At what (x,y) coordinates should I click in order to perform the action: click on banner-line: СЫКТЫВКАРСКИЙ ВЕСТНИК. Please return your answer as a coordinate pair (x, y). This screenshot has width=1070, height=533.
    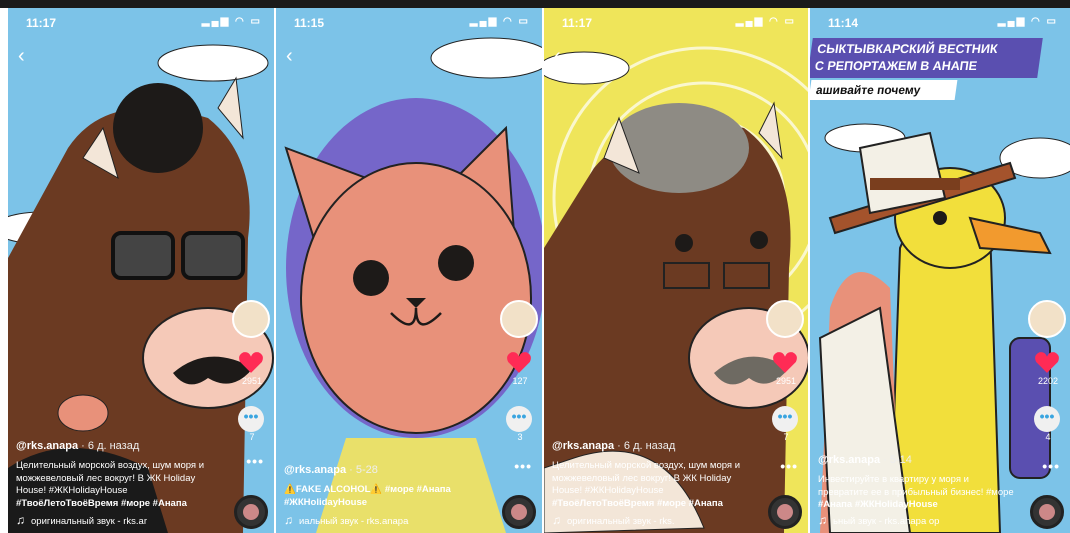
    Looking at the image, I should click on (907, 49).